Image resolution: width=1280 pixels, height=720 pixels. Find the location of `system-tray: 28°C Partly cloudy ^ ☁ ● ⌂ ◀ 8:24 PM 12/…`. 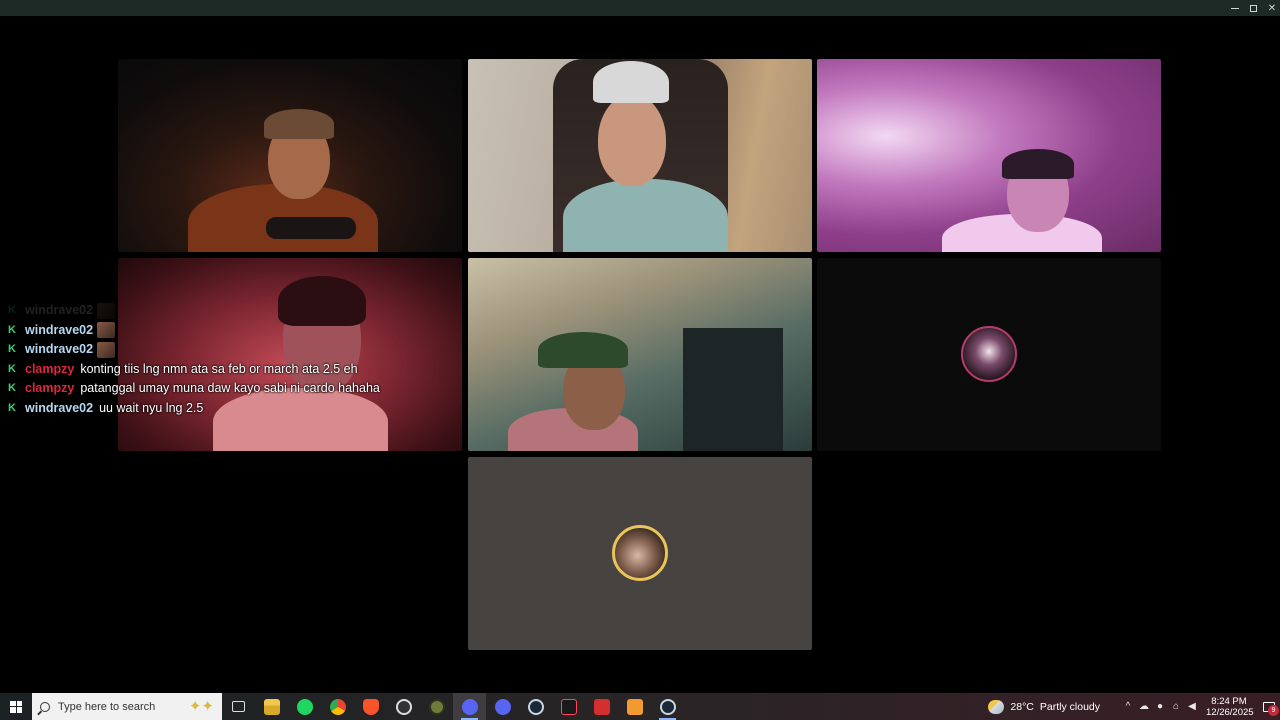

system-tray: 28°C Partly cloudy ^ ☁ ● ⌂ ◀ 8:24 PM 12/… is located at coordinates (1134, 706).